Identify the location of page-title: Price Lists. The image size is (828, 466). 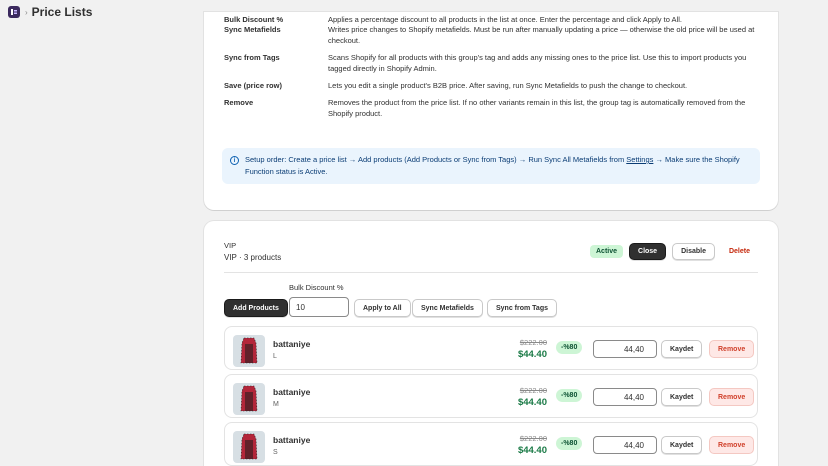
(62, 12).